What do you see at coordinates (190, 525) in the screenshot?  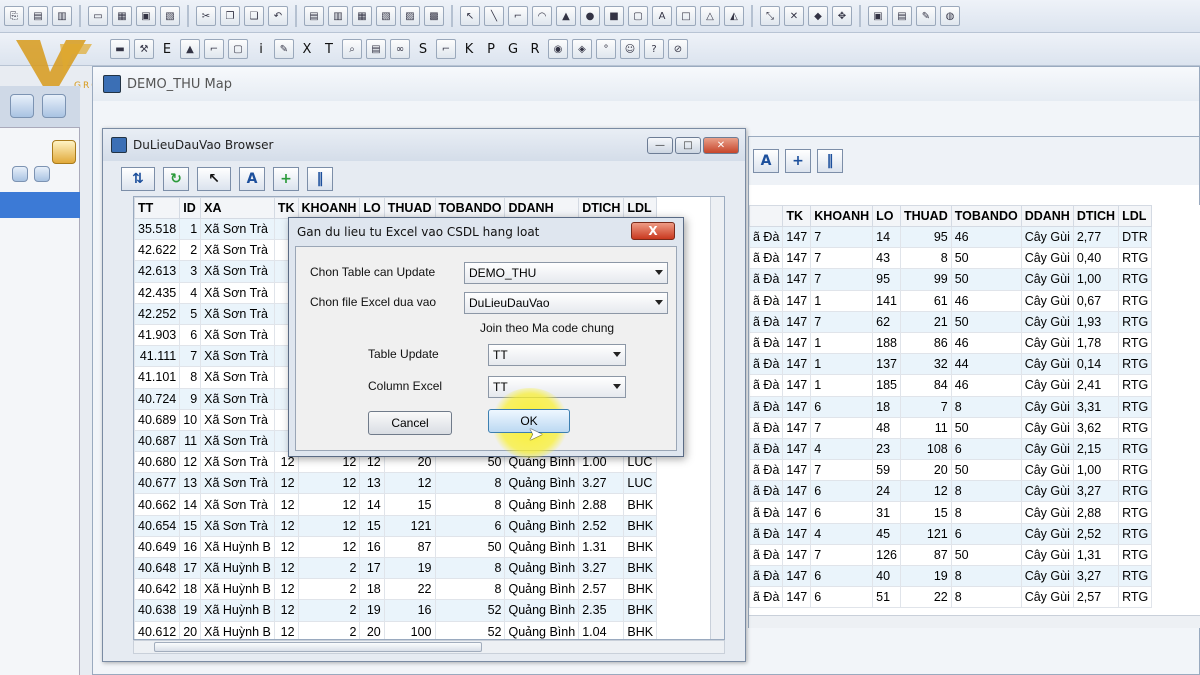 I see `browser-table-cell: 15` at bounding box center [190, 525].